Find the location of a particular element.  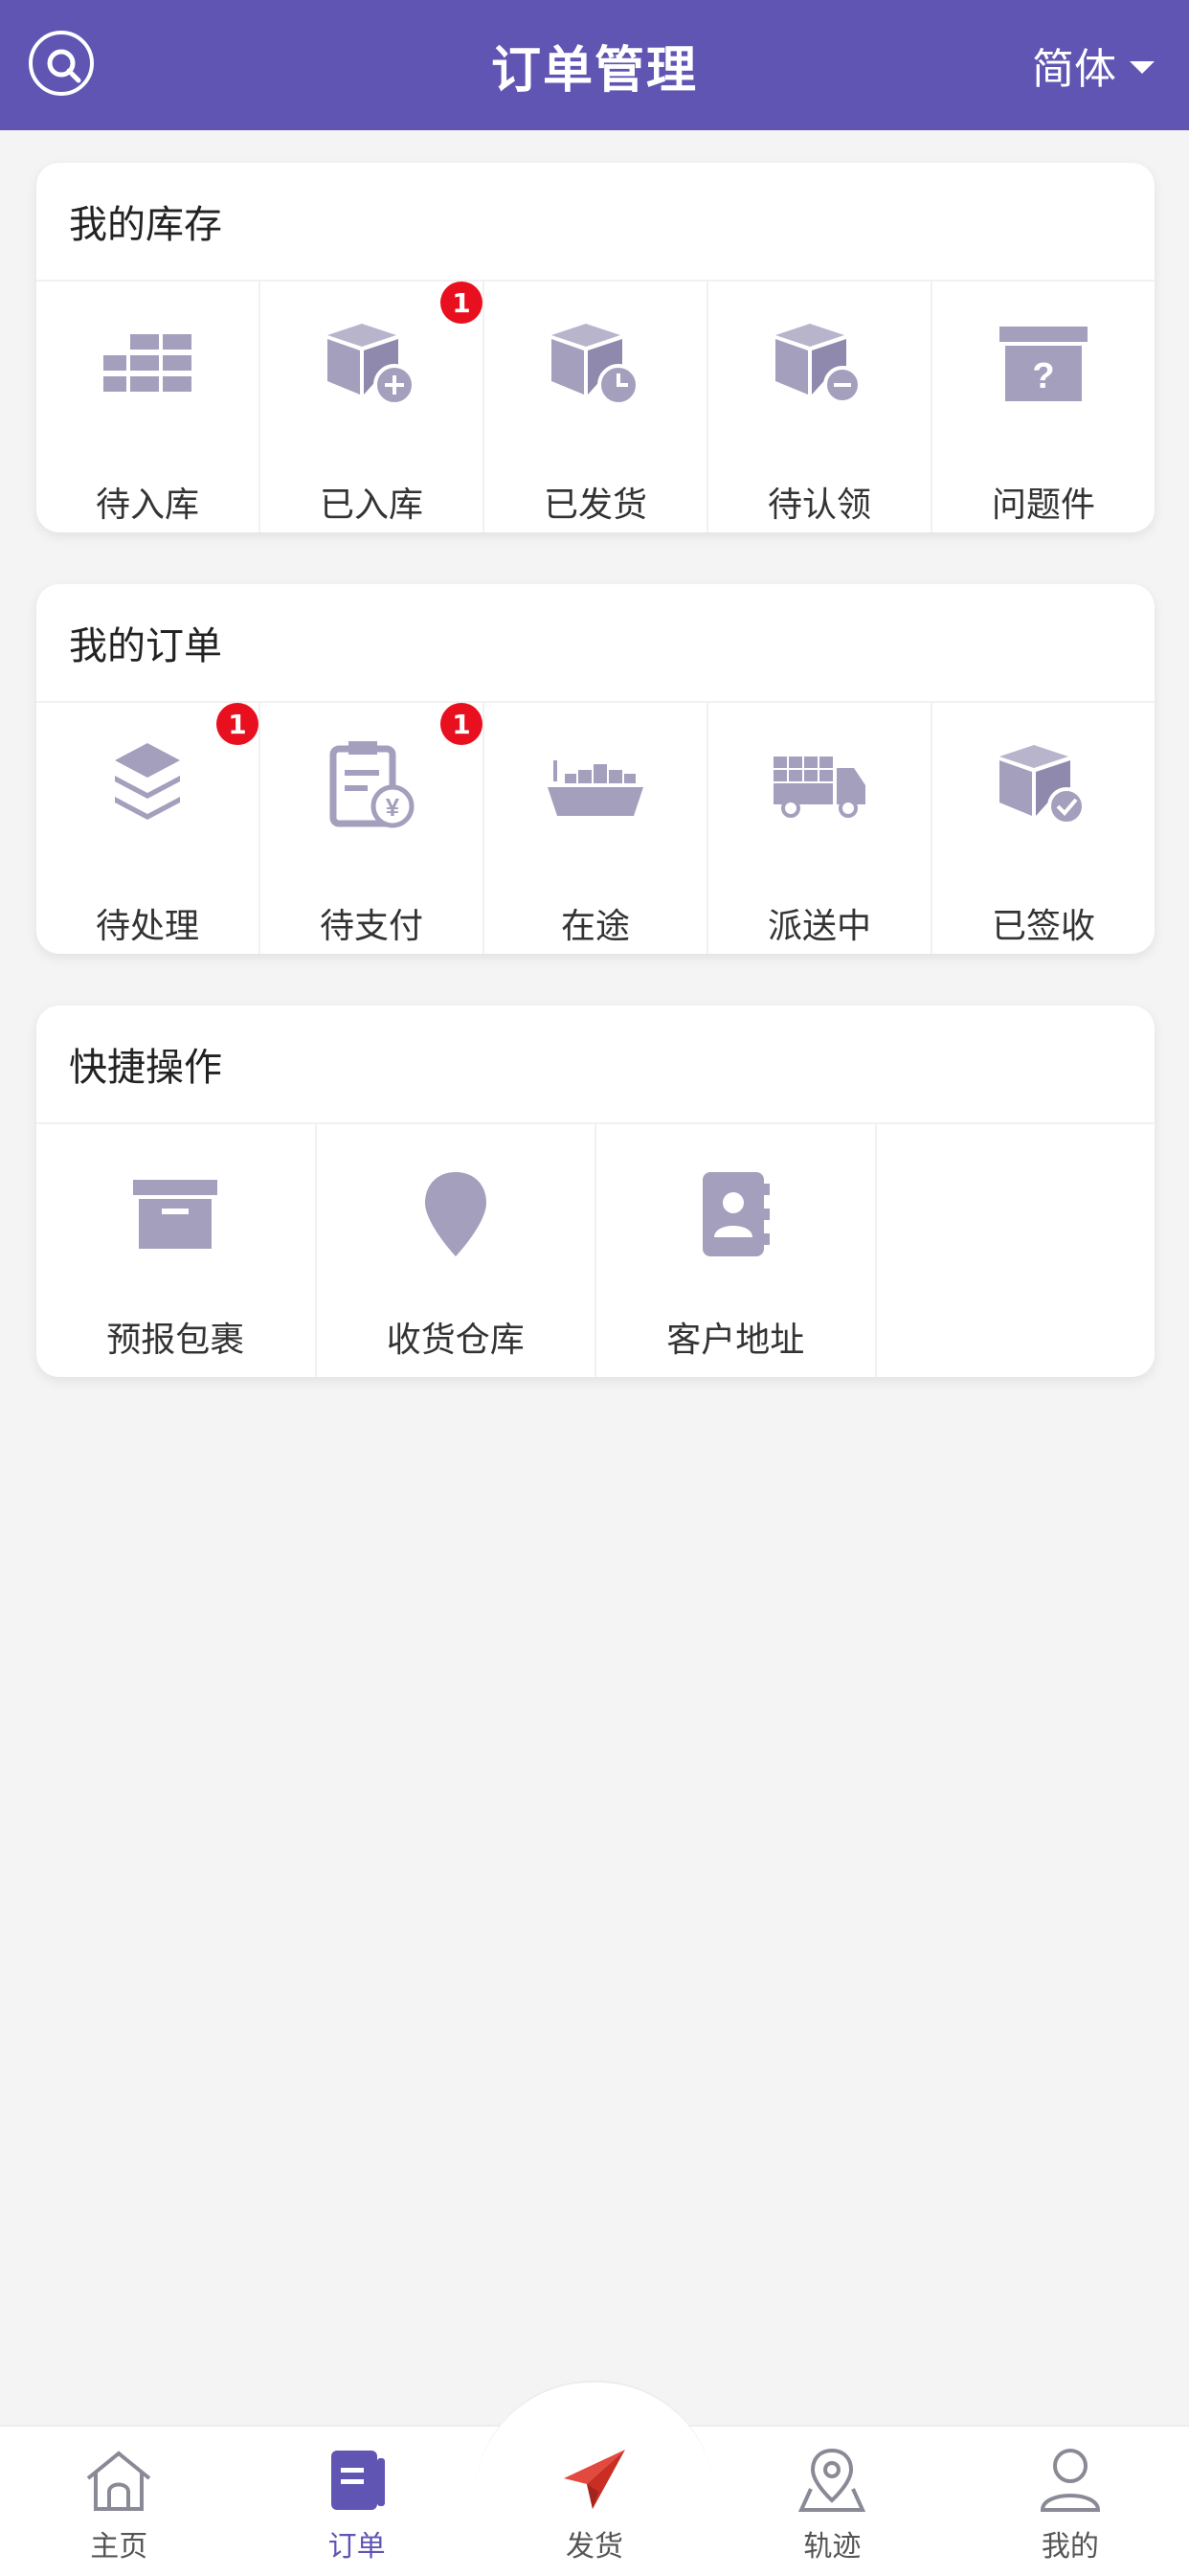

clipboard-yen-icon: ¥ is located at coordinates (371, 785).